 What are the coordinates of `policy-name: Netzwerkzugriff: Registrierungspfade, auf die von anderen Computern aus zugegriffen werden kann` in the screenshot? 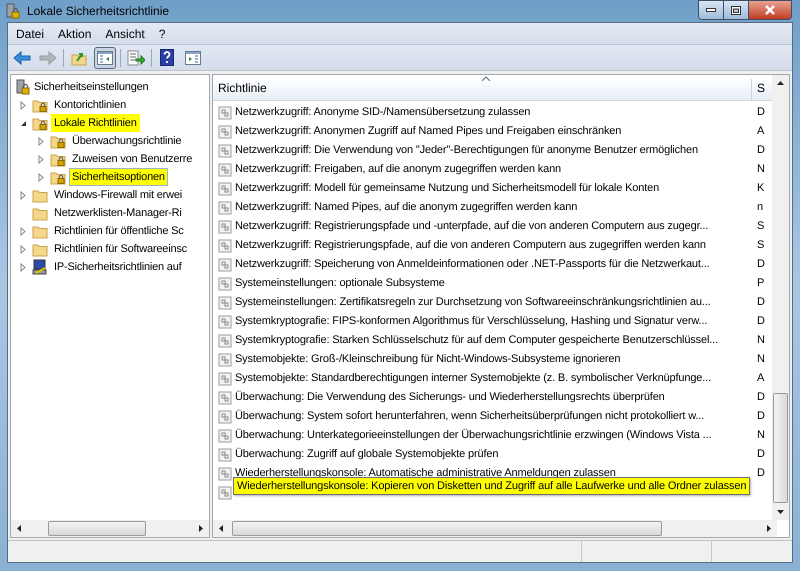 It's located at (470, 245).